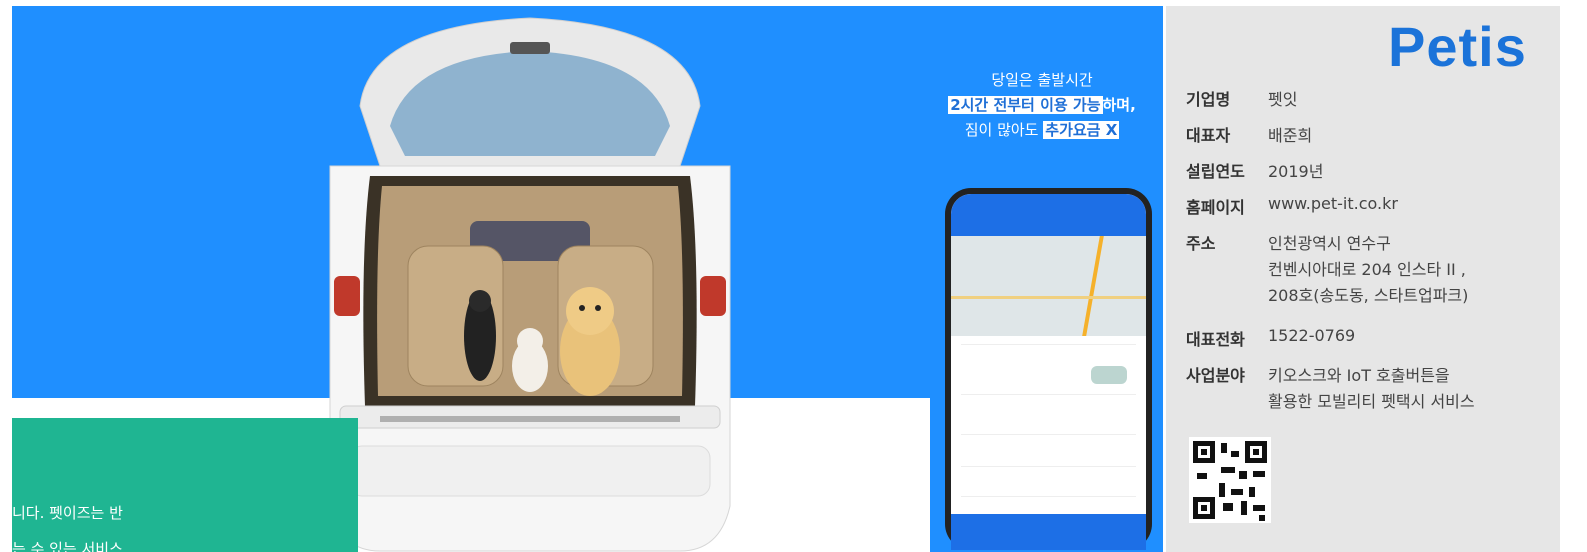 The height and width of the screenshot is (552, 1587). What do you see at coordinates (1215, 375) in the screenshot?
I see `business-label: 사업분야` at bounding box center [1215, 375].